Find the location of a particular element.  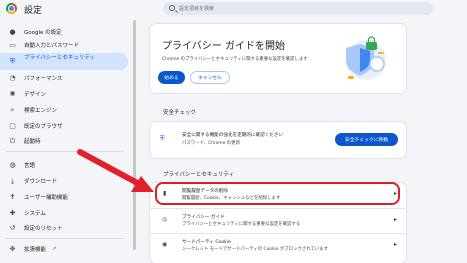

palette-icon: ✺ is located at coordinates (12, 93).